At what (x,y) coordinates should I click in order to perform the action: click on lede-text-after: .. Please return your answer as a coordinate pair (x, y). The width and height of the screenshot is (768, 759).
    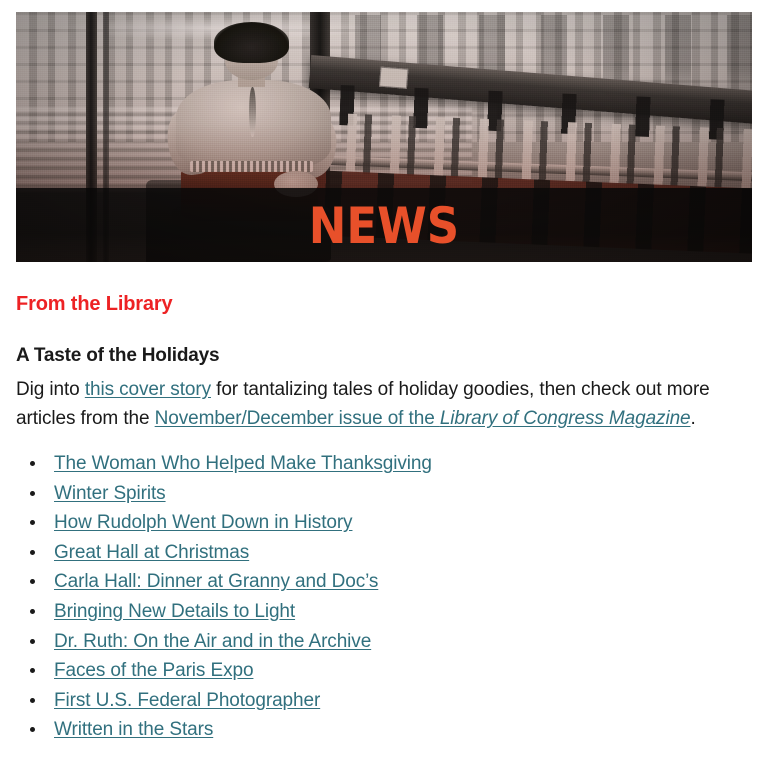
    Looking at the image, I should click on (693, 418).